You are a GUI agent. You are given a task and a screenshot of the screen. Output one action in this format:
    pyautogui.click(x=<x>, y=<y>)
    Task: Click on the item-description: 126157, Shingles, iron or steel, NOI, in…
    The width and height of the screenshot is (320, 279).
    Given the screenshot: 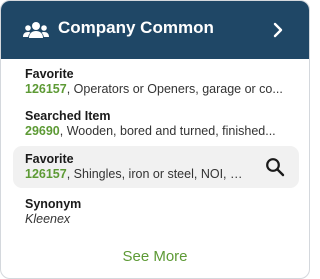 What is the action you would take?
    pyautogui.click(x=135, y=174)
    